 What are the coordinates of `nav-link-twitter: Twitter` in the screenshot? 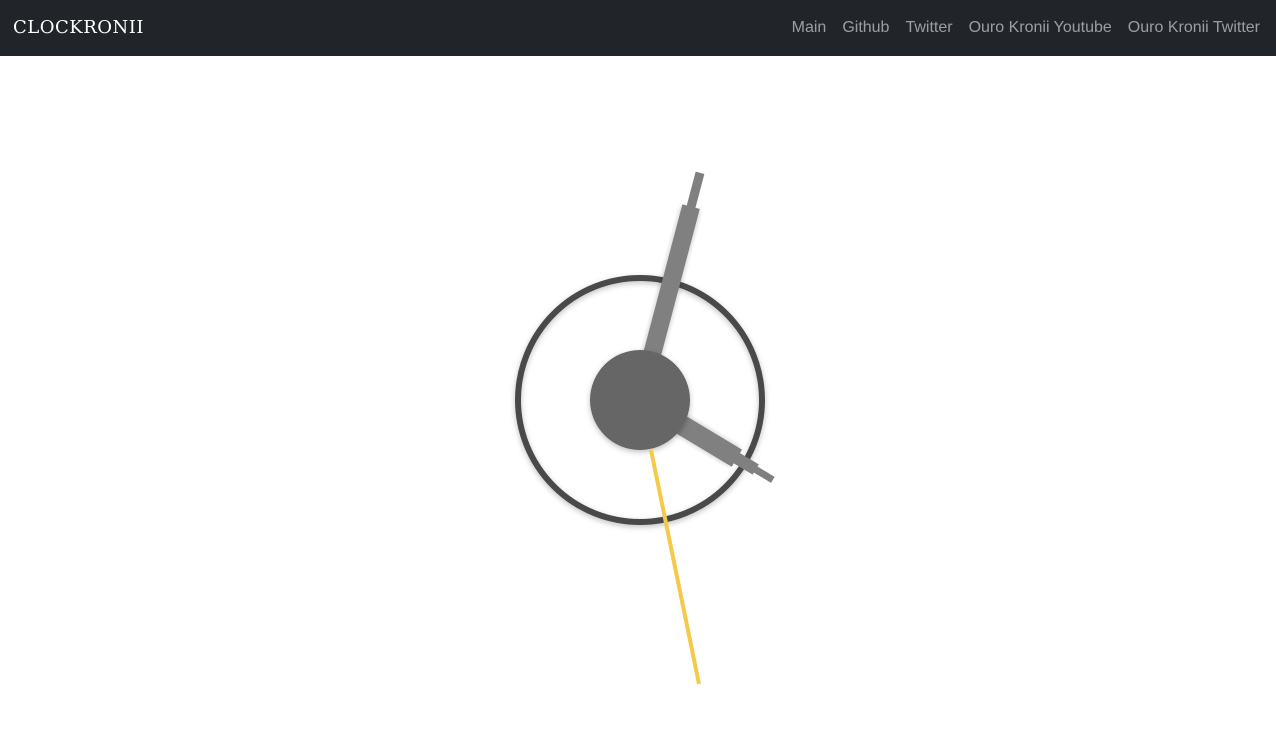 It's located at (928, 28).